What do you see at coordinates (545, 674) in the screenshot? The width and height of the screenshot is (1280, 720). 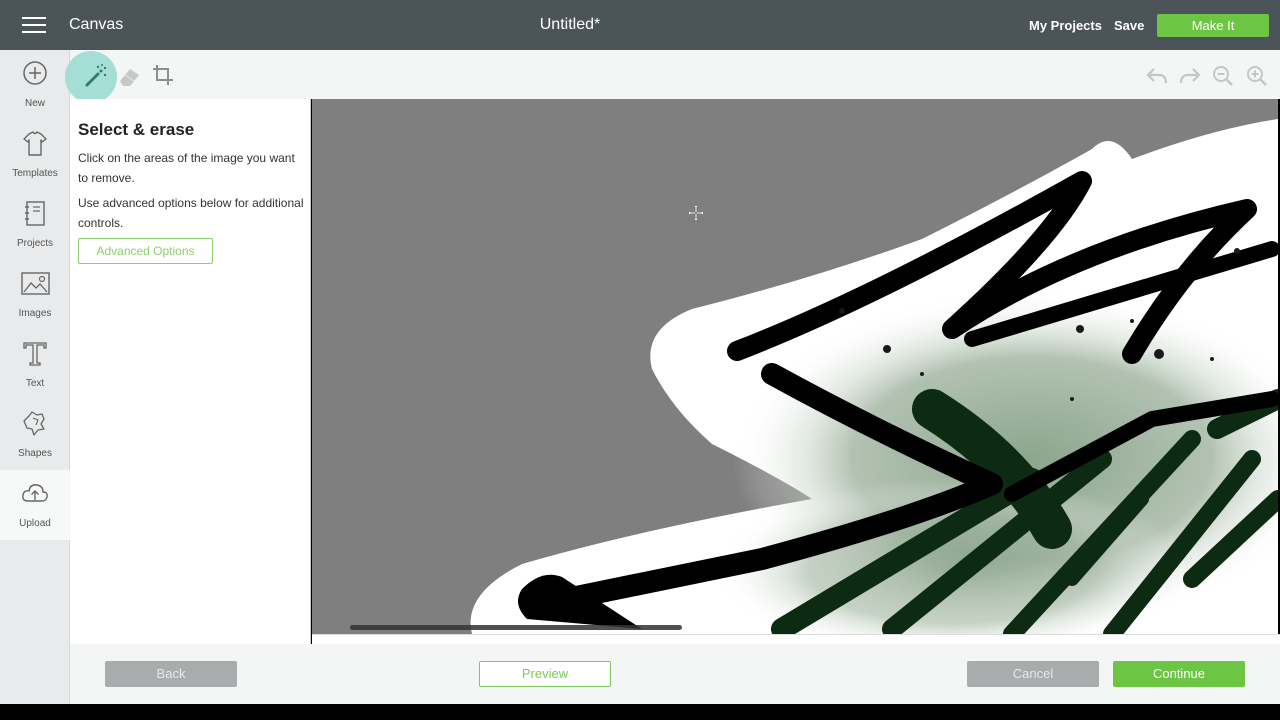 I see `preview-button: Preview` at bounding box center [545, 674].